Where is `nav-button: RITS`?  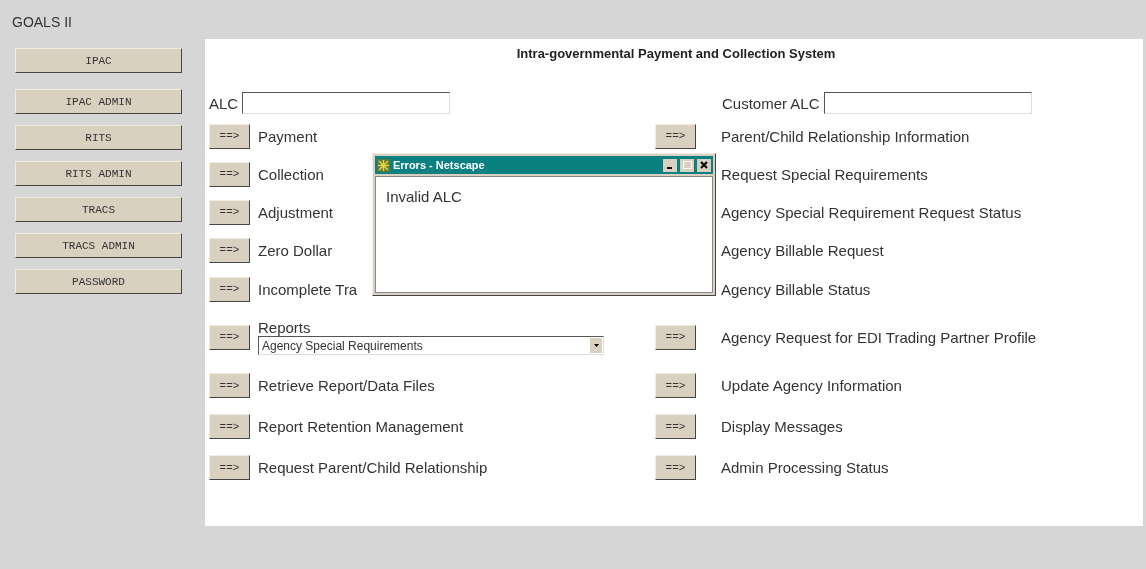
nav-button: RITS is located at coordinates (98, 137).